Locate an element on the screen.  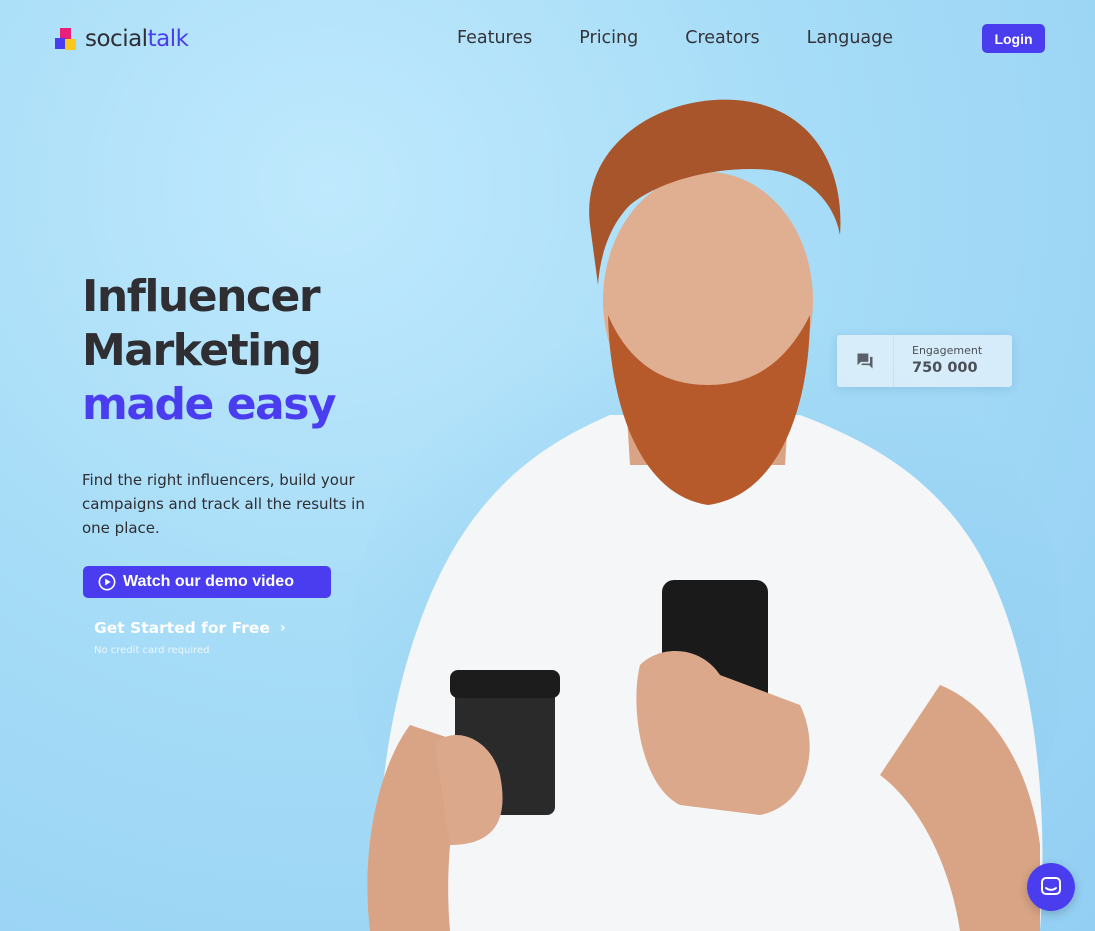
chevron-right-icon: › is located at coordinates (282, 628).